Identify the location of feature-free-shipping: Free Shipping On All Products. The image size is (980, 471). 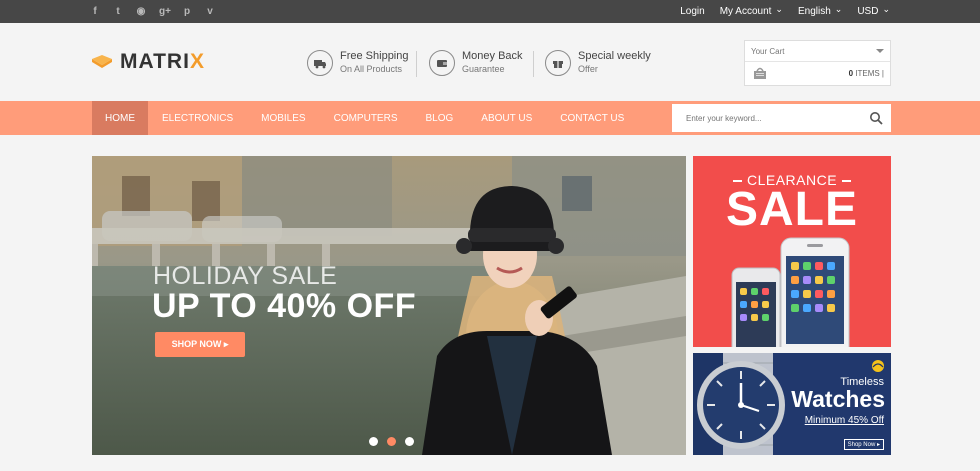
(358, 63).